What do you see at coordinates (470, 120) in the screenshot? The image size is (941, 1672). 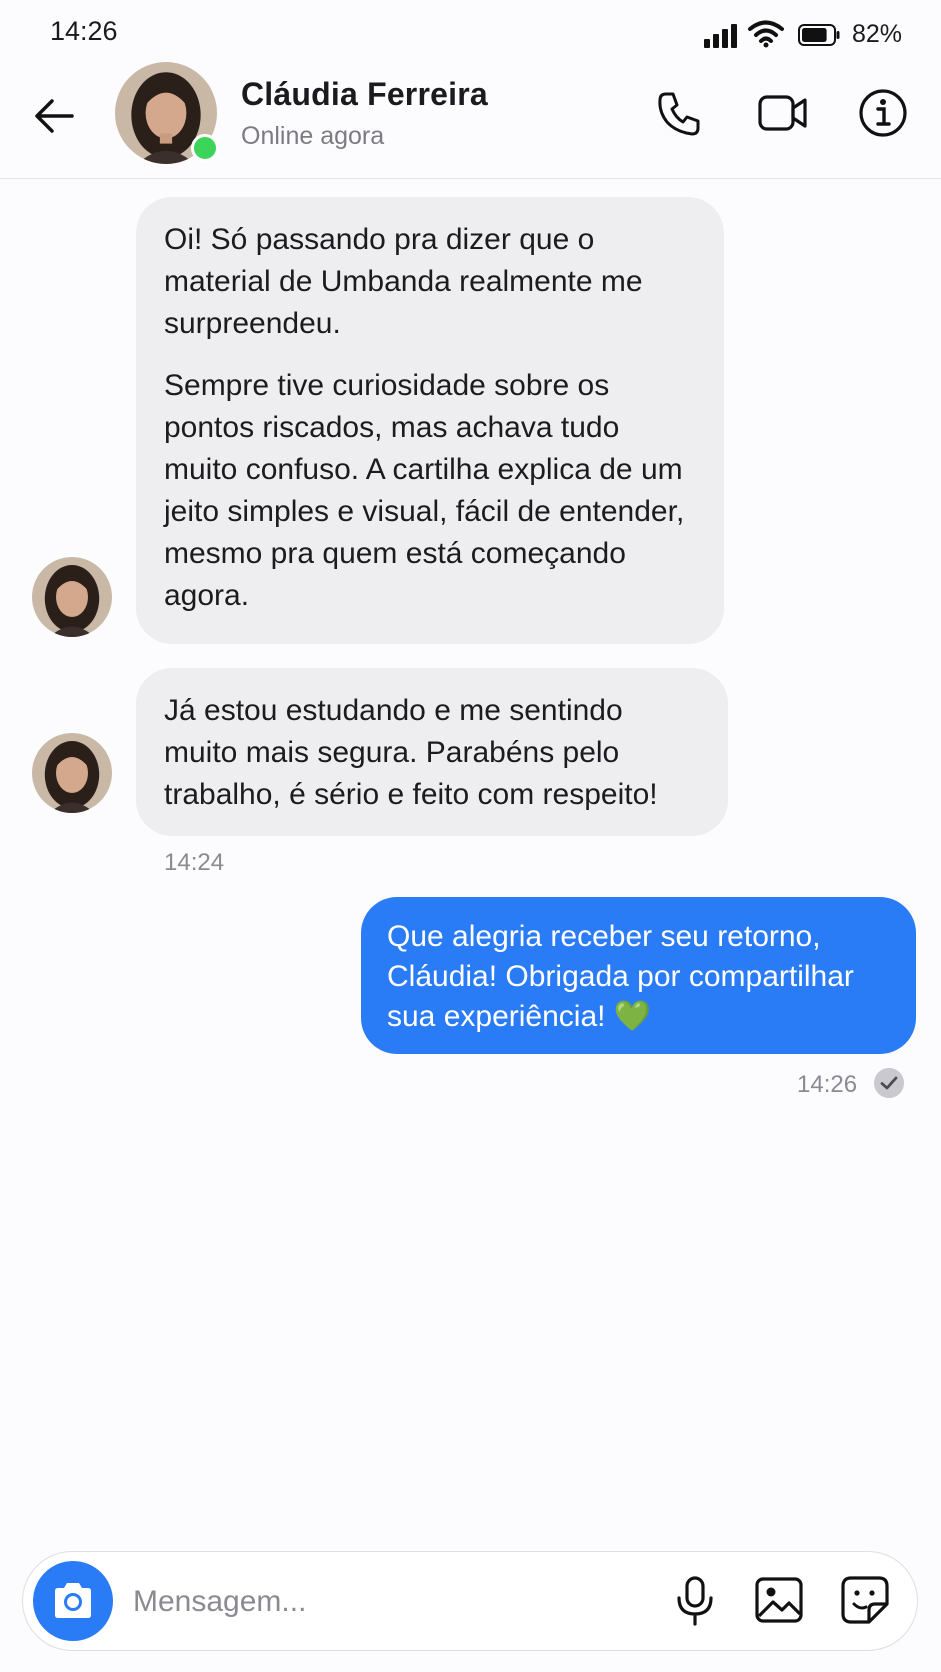 I see `chat-header: Cláudia Ferreira Online agora` at bounding box center [470, 120].